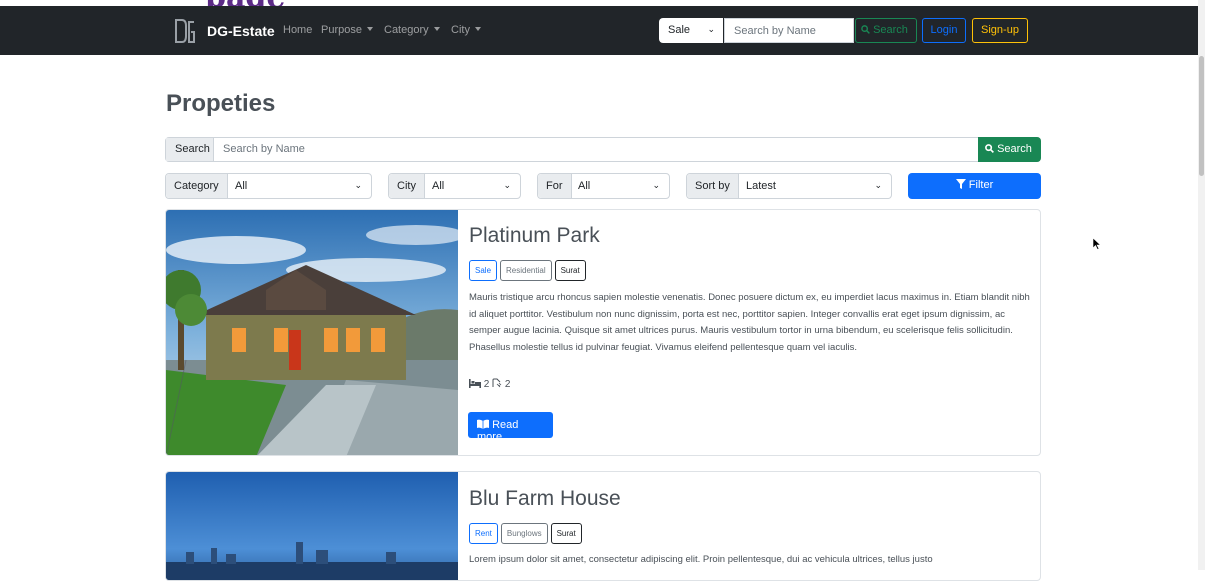 This screenshot has width=1205, height=581. I want to click on nav-city-dropdown: City, so click(466, 30).